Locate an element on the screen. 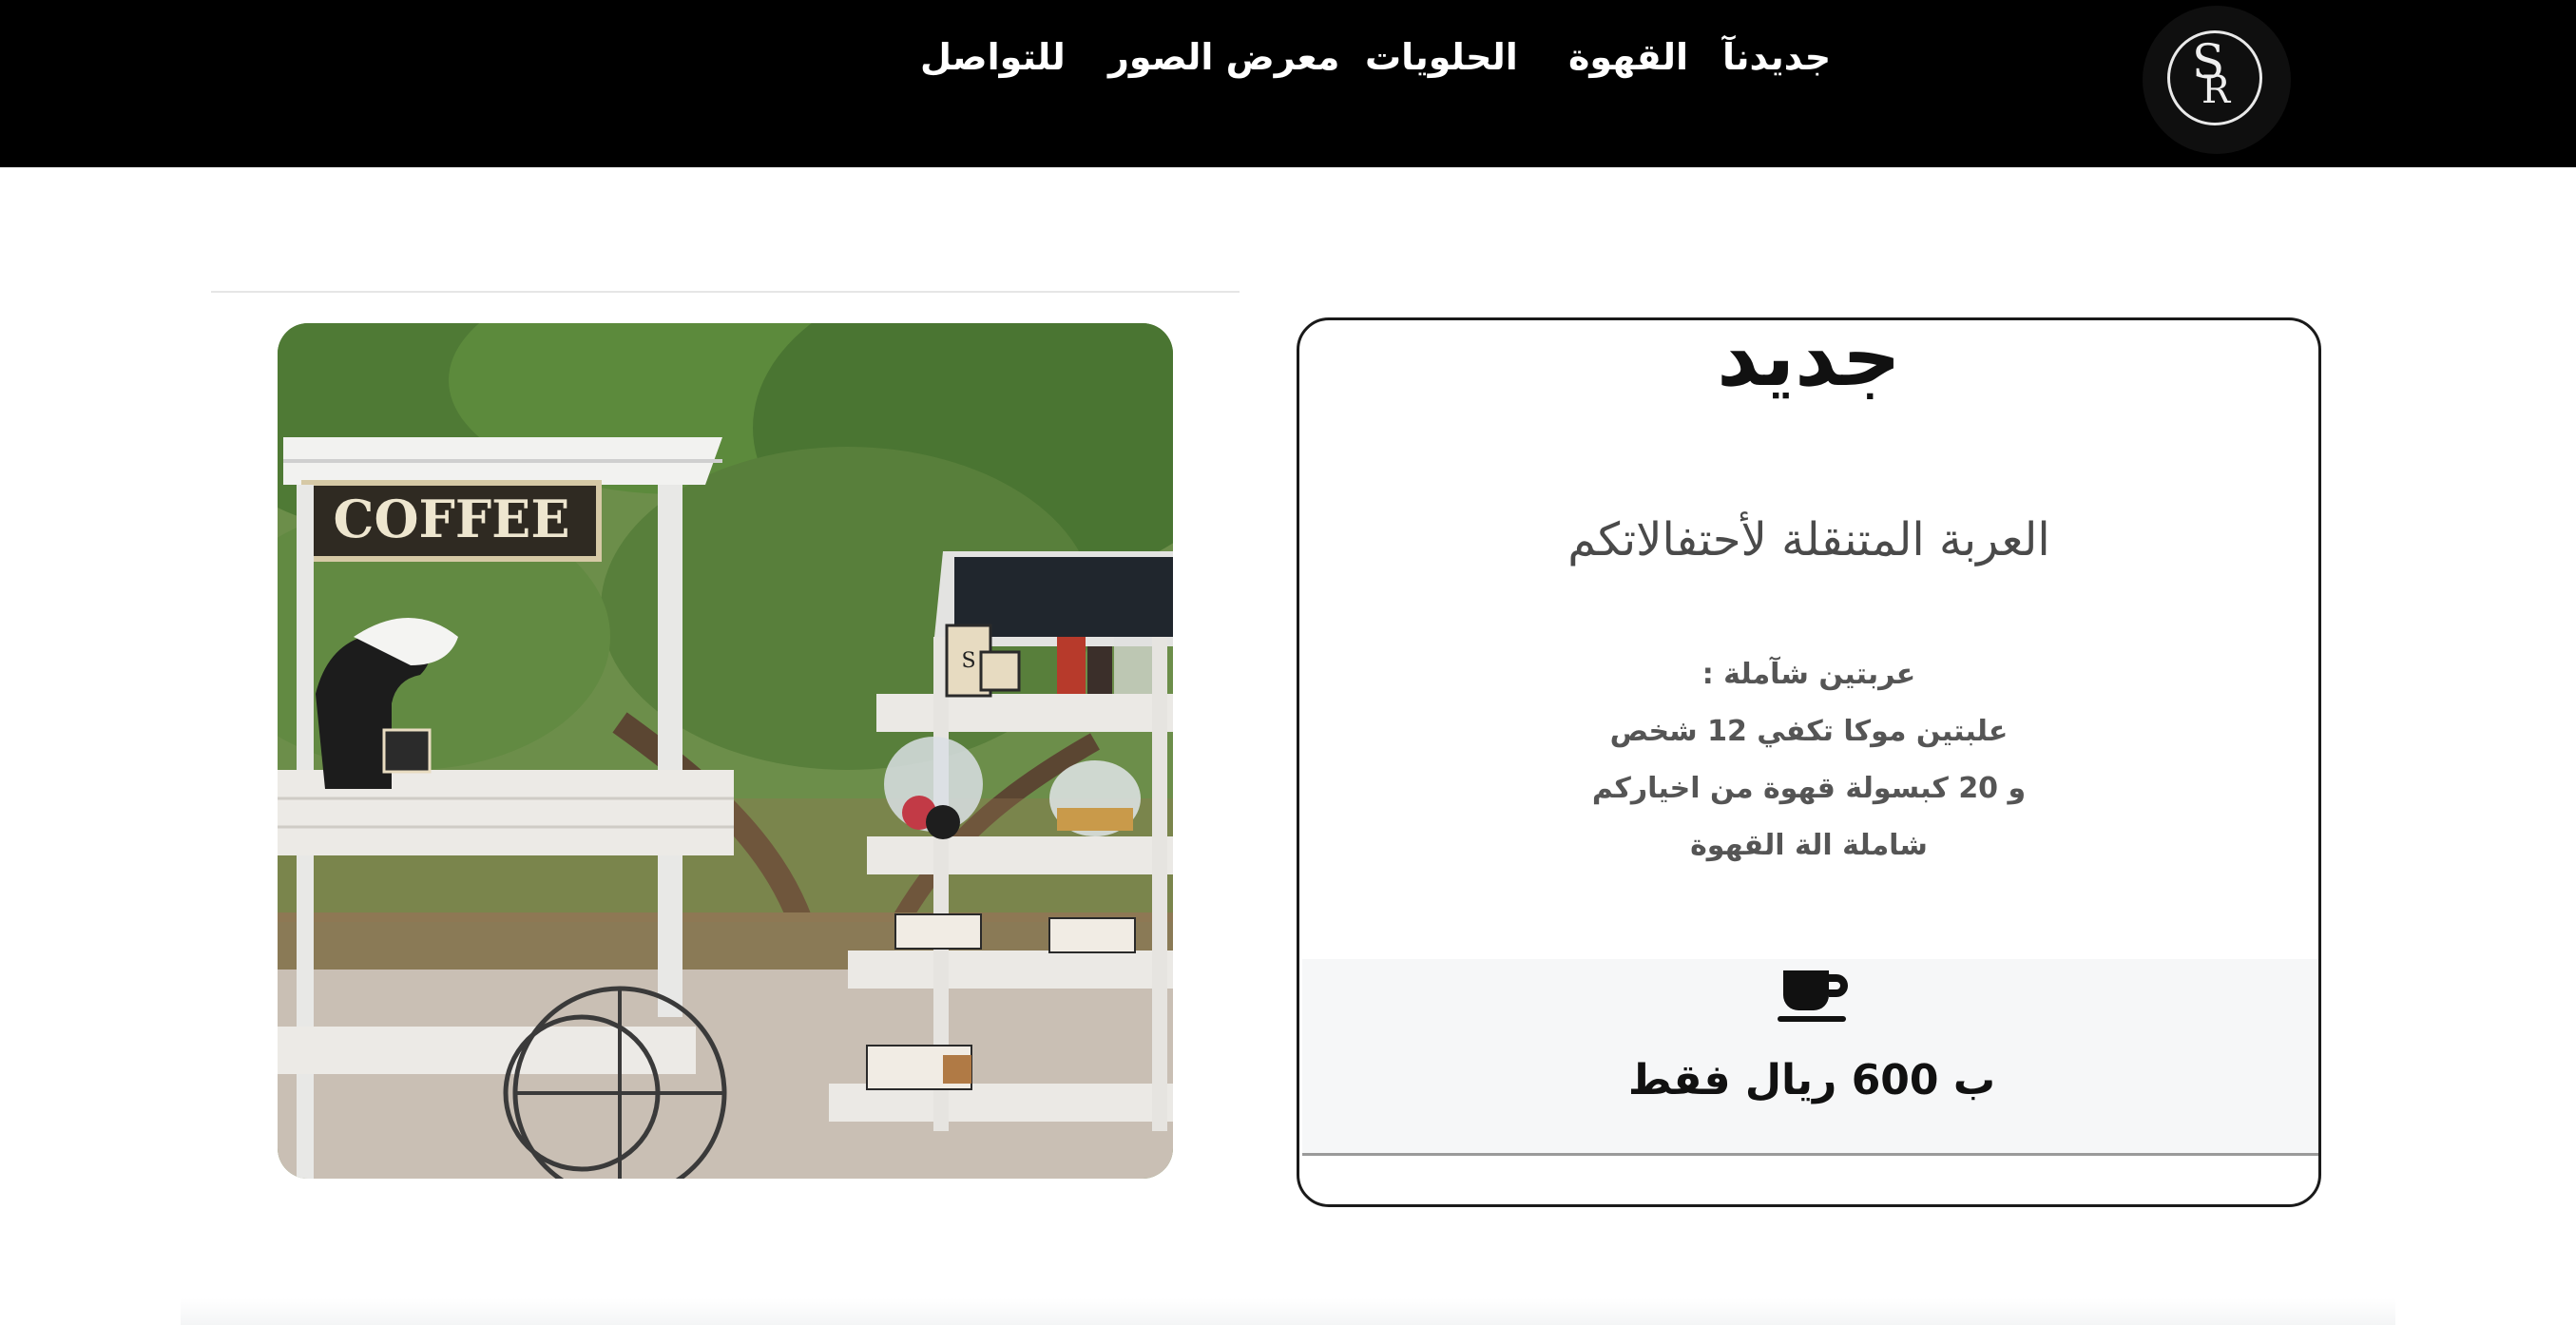  card-title: جديد is located at coordinates (1809, 357).